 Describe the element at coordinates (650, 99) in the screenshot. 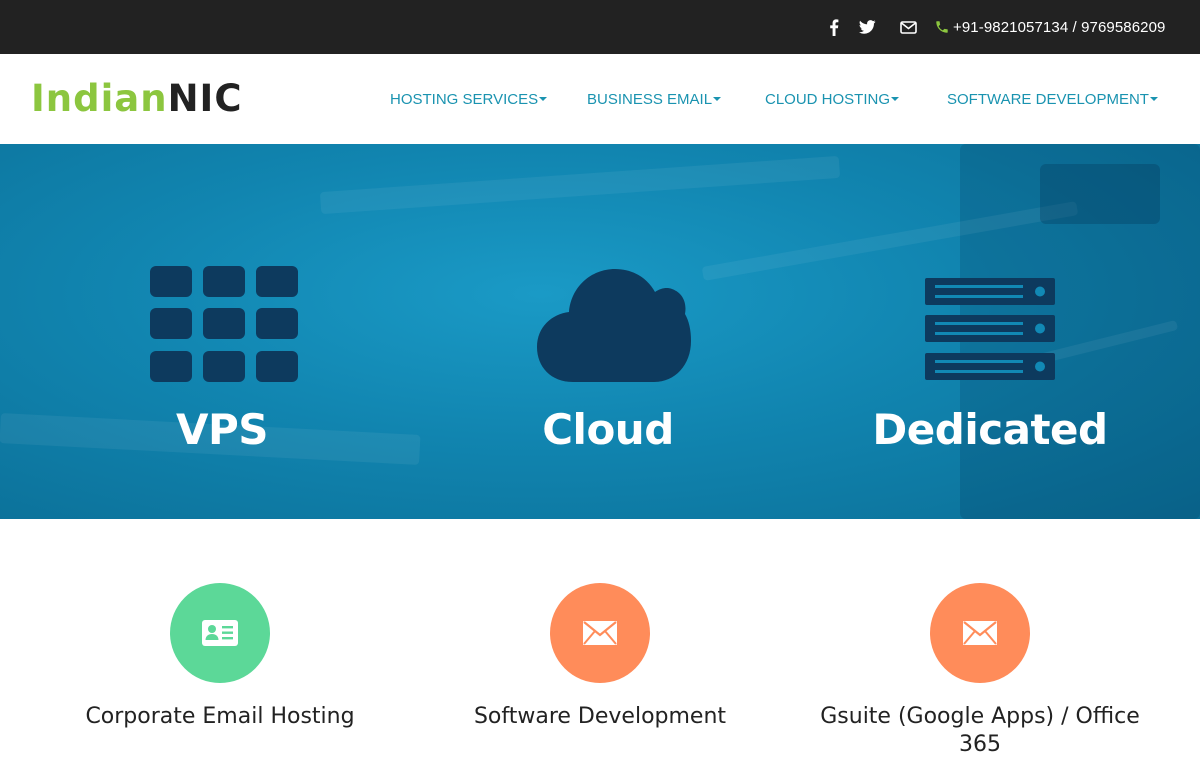

I see `nav-label: BUSINESS EMAIL` at that location.